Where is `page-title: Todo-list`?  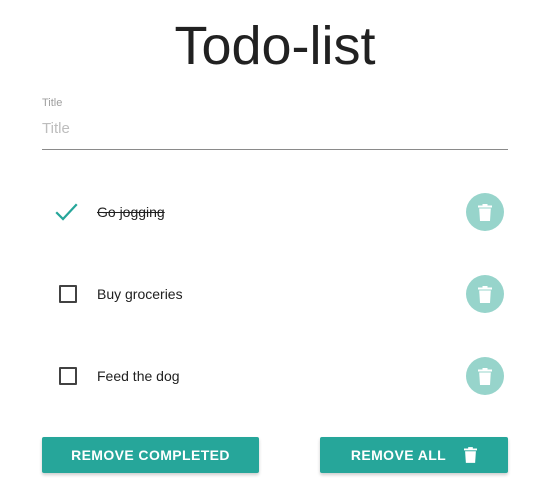
page-title: Todo-list is located at coordinates (275, 46).